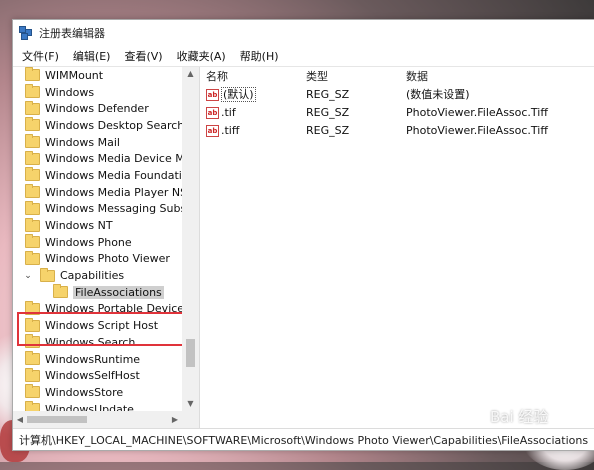 The image size is (594, 470). Describe the element at coordinates (106, 419) in the screenshot. I see `tree-horizontal-scrollbar: ◀ ▶` at that location.